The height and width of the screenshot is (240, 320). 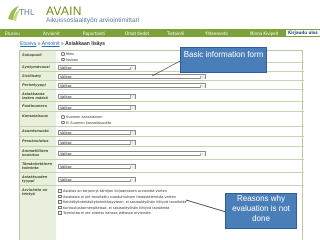 I want to click on family-type-select: Valitse, so click(x=132, y=85).